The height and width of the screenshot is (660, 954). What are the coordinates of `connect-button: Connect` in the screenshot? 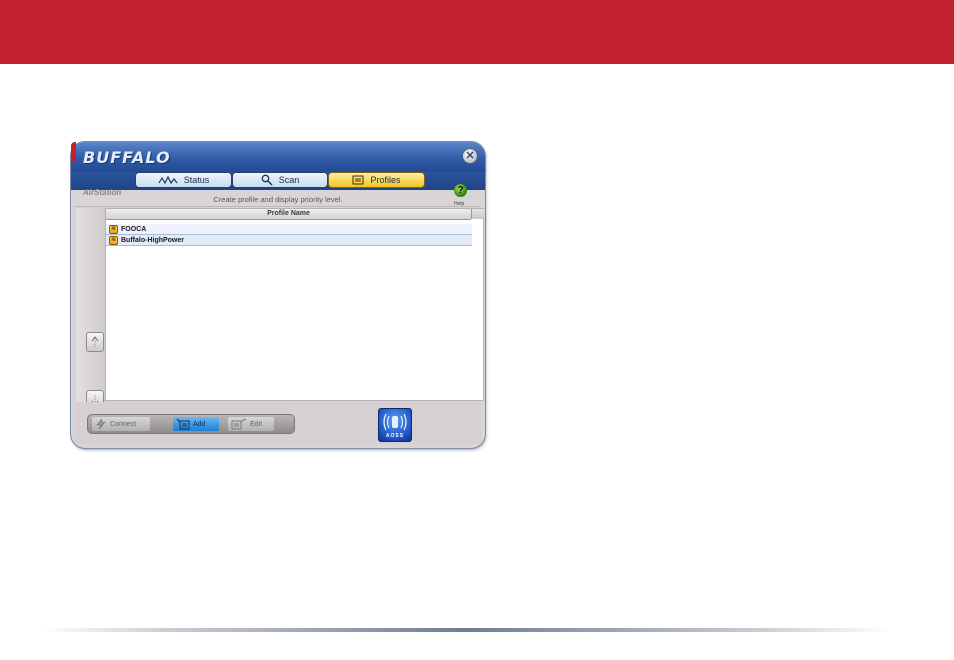 It's located at (121, 424).